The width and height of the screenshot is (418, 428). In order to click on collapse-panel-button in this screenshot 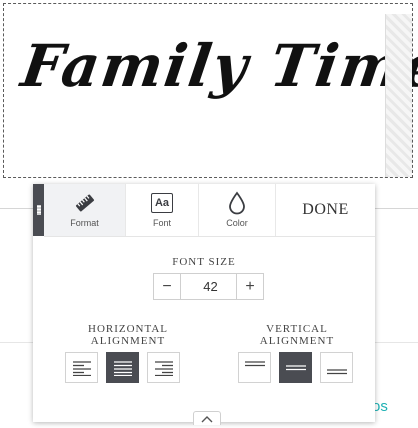, I will do `click(207, 418)`.